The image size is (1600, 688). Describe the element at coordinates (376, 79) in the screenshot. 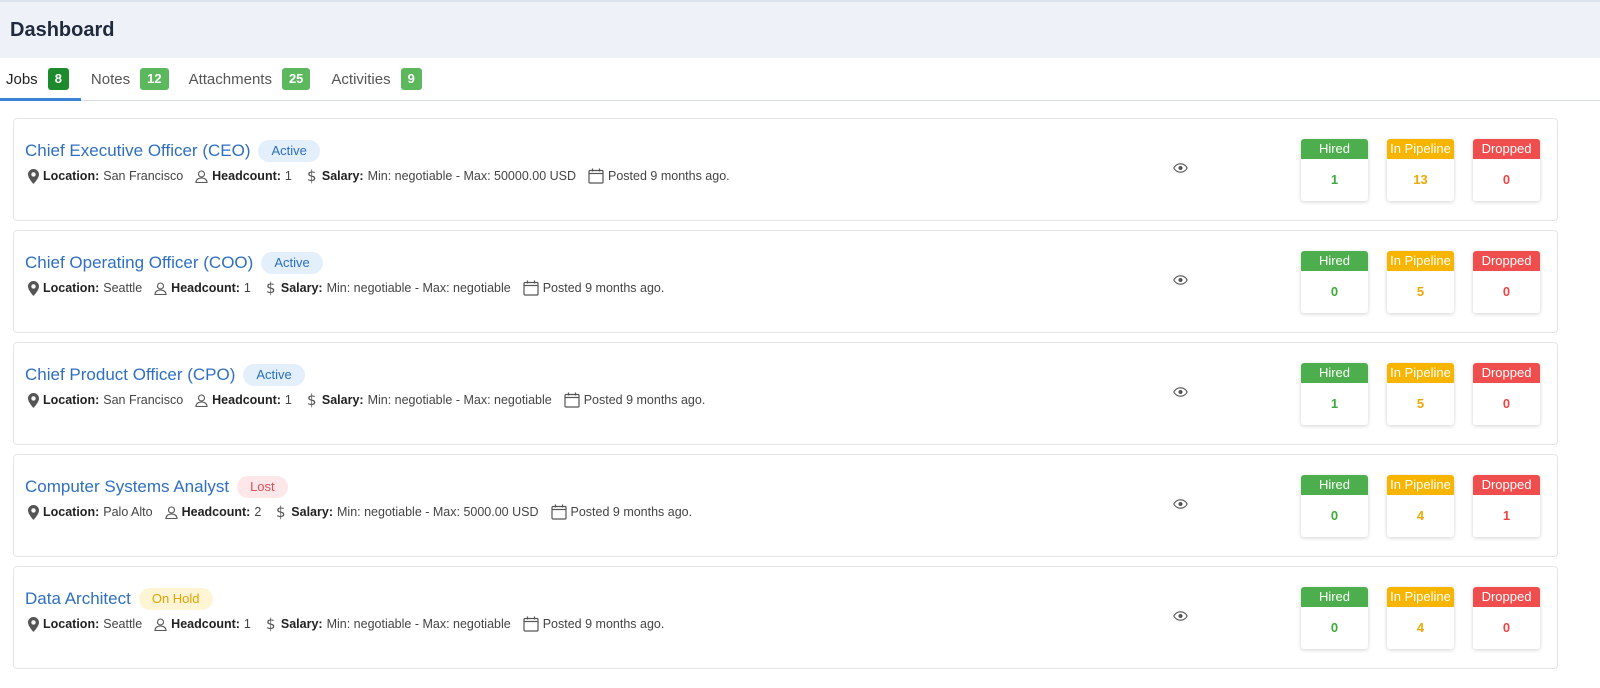

I see `tab-activities: Activities 9` at that location.